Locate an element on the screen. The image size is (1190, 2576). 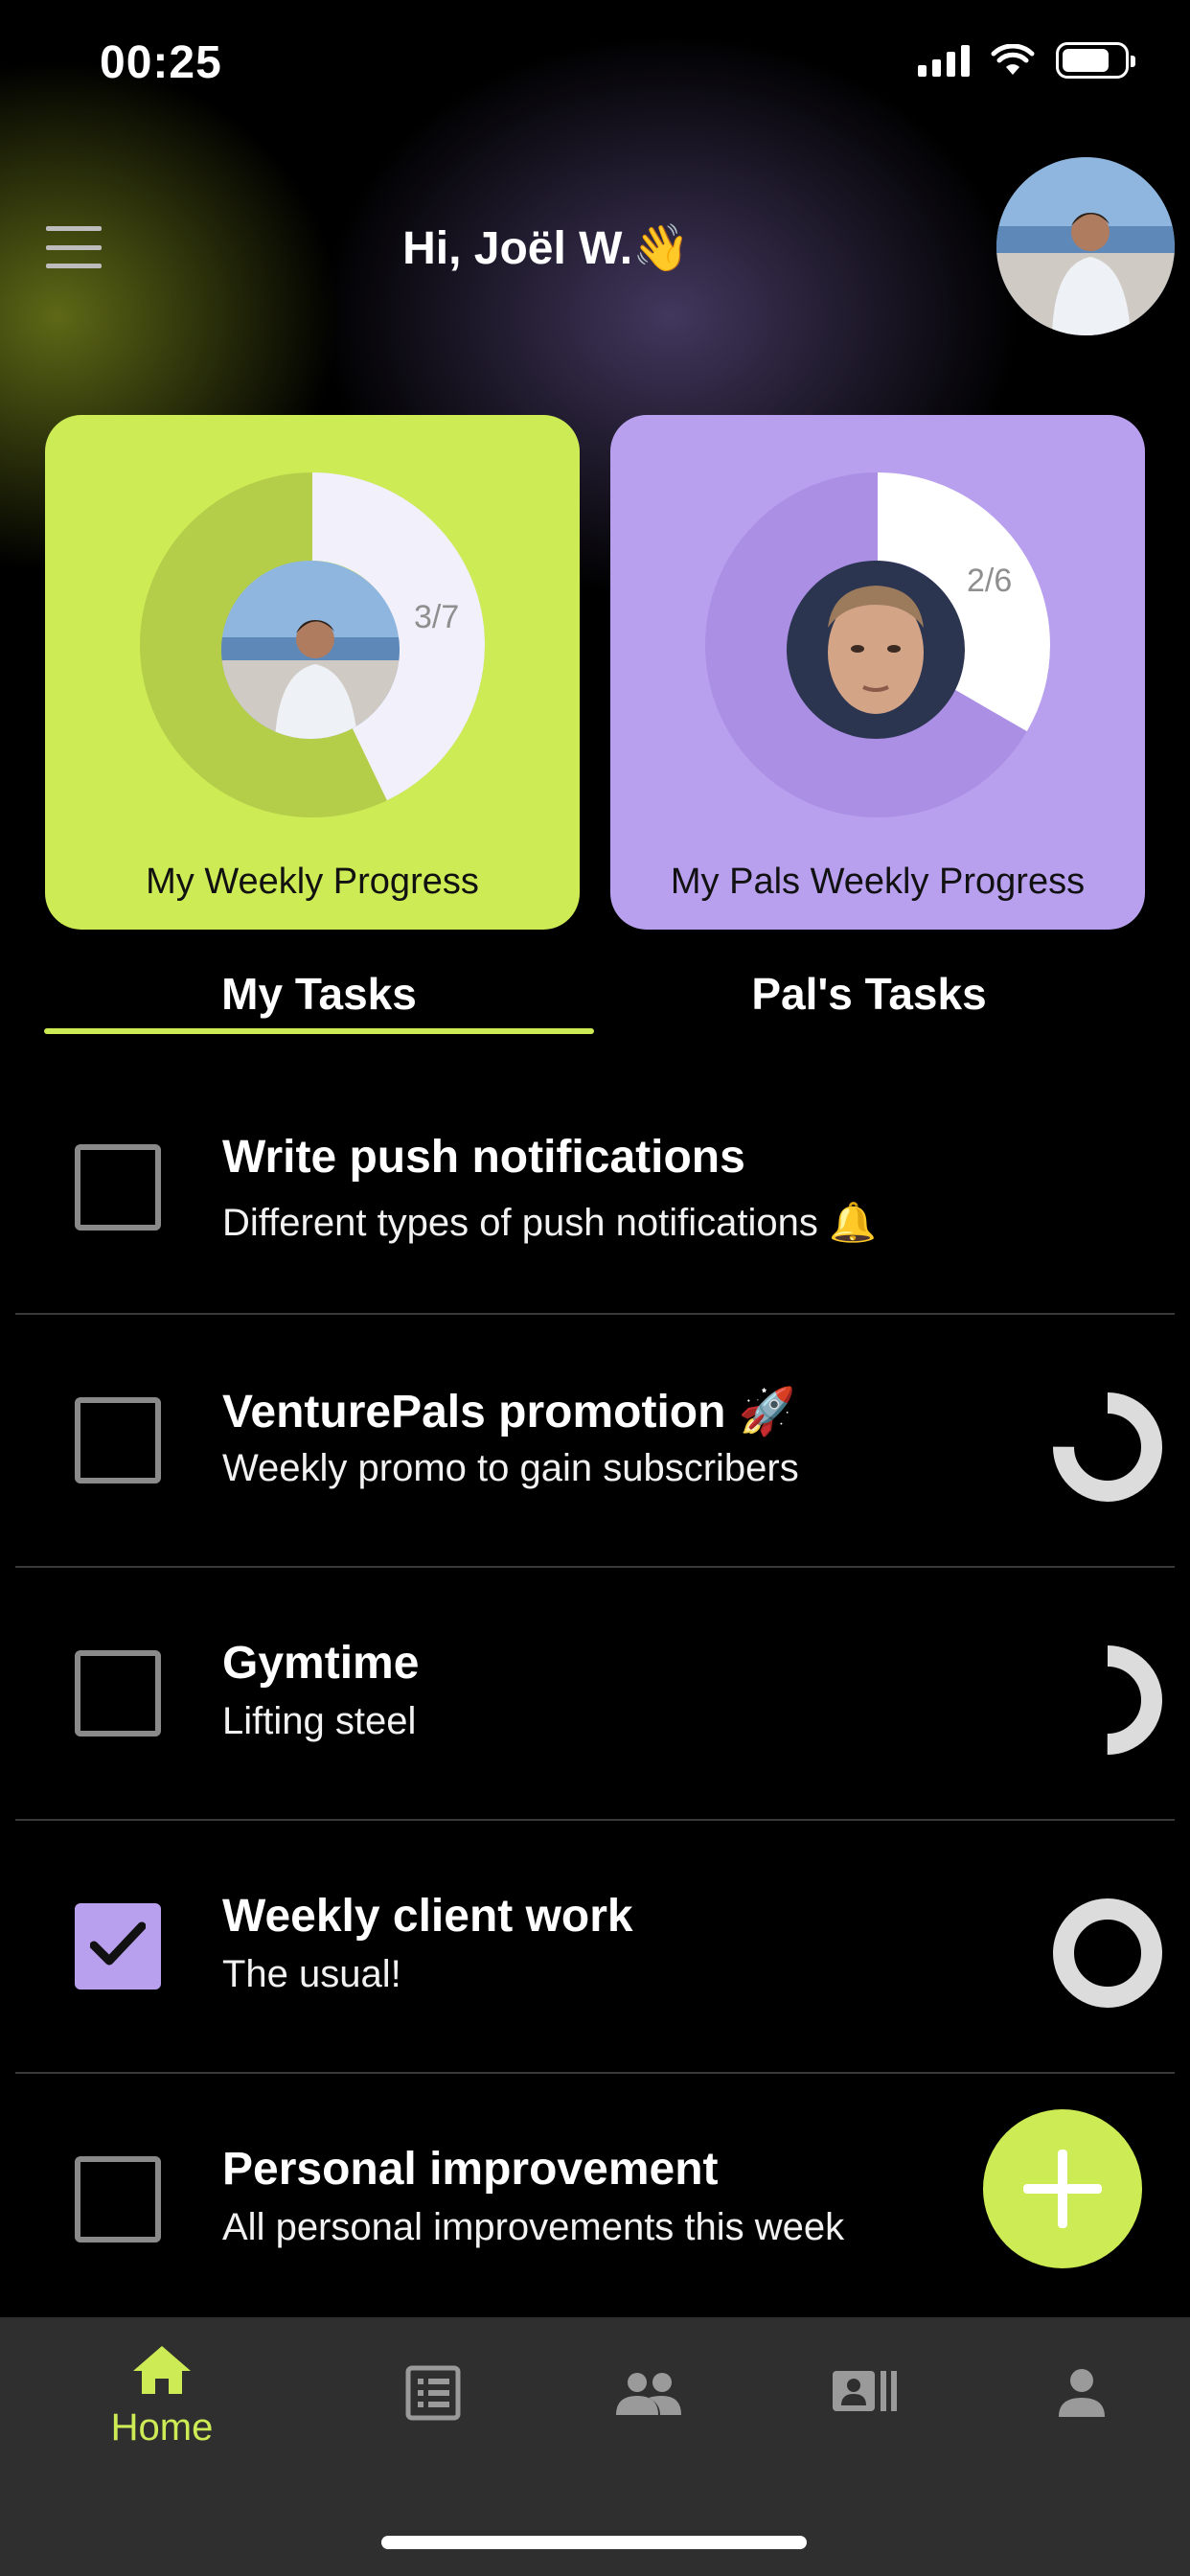
task-row: Weekly client work The usual! is located at coordinates (595, 1947).